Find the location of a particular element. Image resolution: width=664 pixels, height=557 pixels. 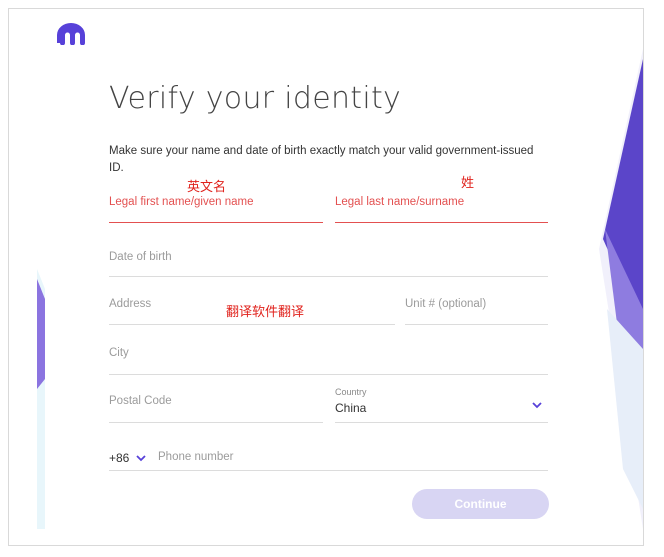

city-input: City is located at coordinates (328, 357).